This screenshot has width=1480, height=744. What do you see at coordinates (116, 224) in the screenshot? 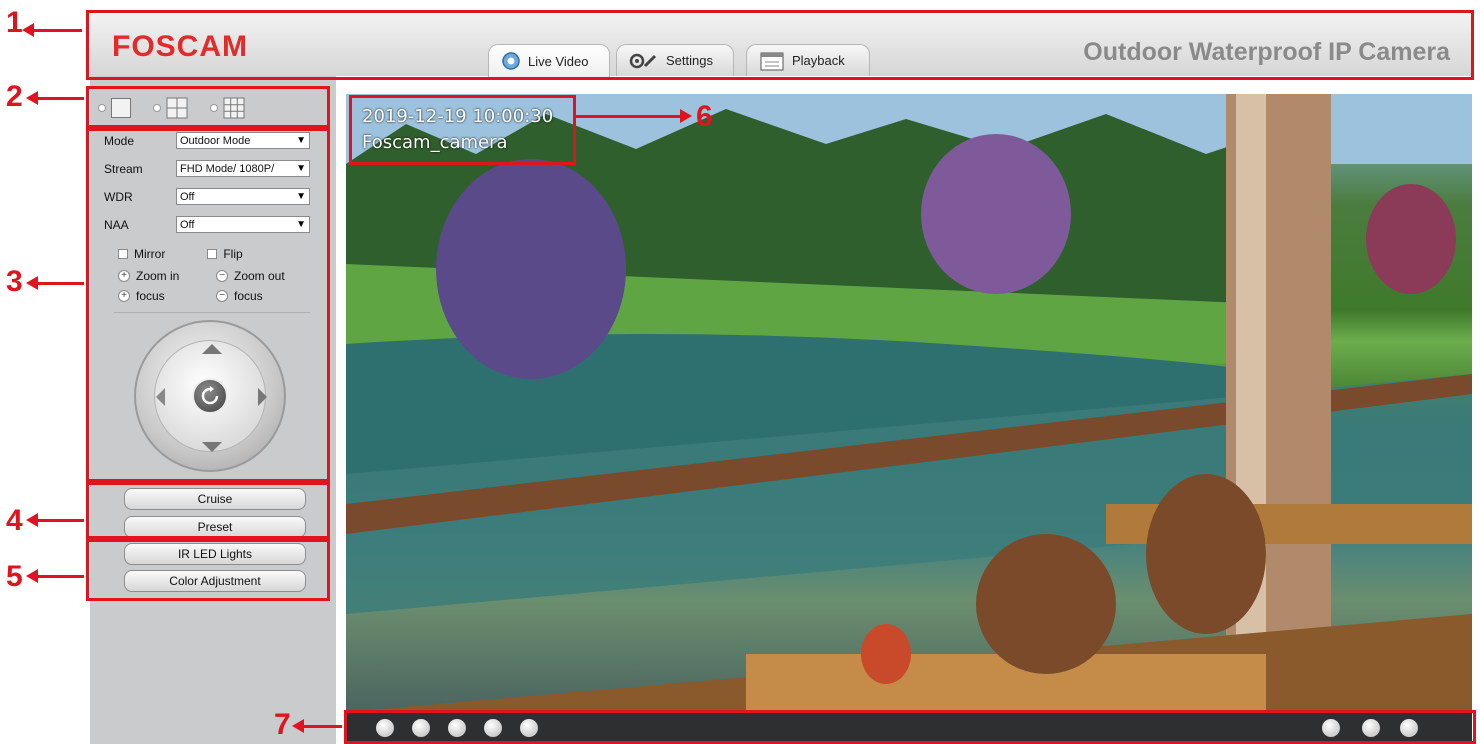
I see `naa-label: NAA` at bounding box center [116, 224].